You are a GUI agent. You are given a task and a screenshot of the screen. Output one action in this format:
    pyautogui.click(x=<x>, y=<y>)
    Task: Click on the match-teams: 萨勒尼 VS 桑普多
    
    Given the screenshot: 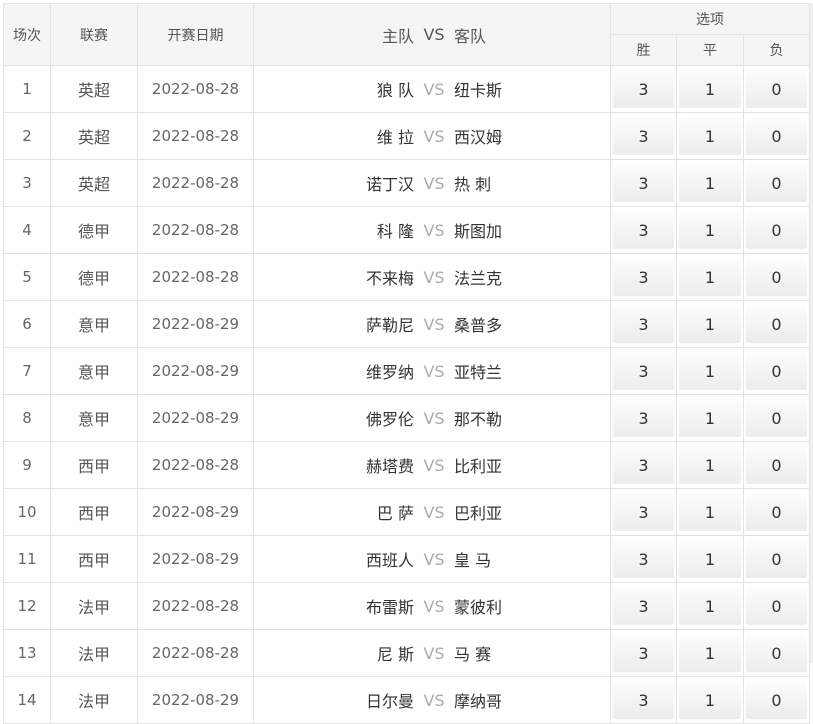 What is the action you would take?
    pyautogui.click(x=432, y=324)
    